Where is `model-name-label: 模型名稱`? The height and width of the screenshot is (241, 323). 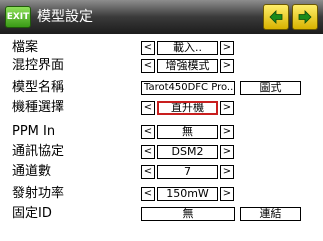
model-name-label: 模型名稱 is located at coordinates (38, 87).